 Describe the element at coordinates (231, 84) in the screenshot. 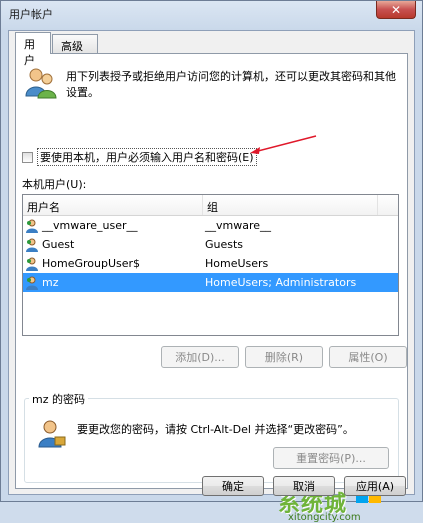

I see `intro-text: 用下列表授予或拒绝用户访问您的计算机，还可以更改其密码和其他设置。` at that location.